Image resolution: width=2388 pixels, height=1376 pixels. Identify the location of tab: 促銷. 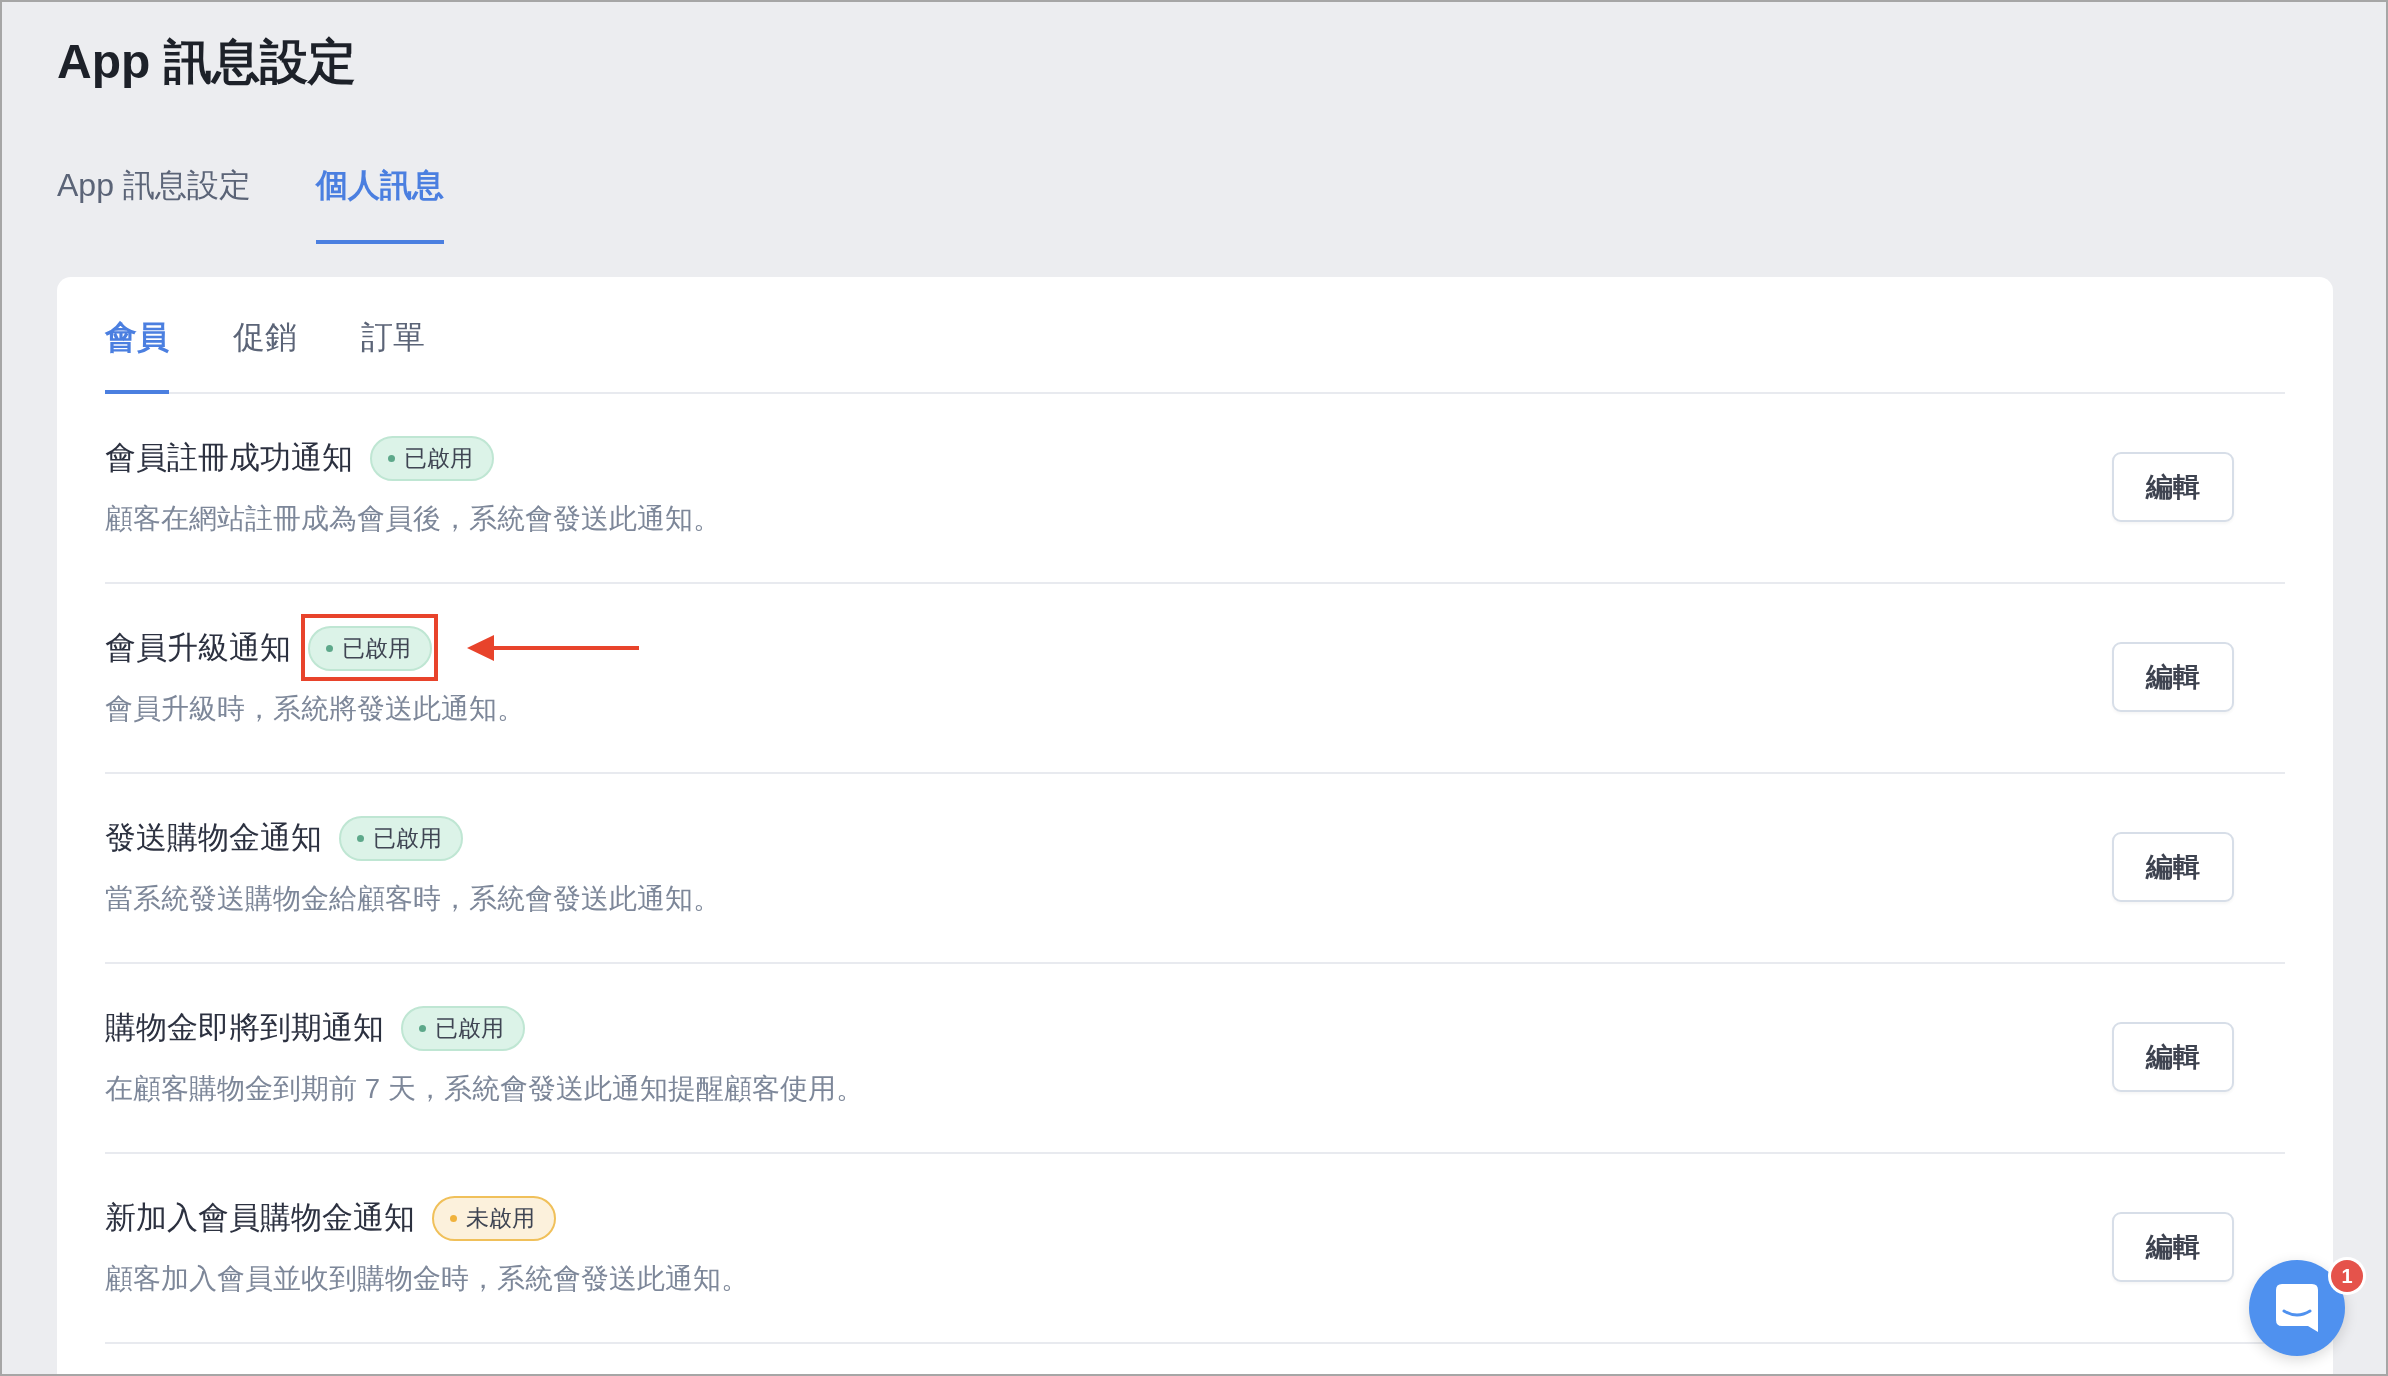
(265, 354).